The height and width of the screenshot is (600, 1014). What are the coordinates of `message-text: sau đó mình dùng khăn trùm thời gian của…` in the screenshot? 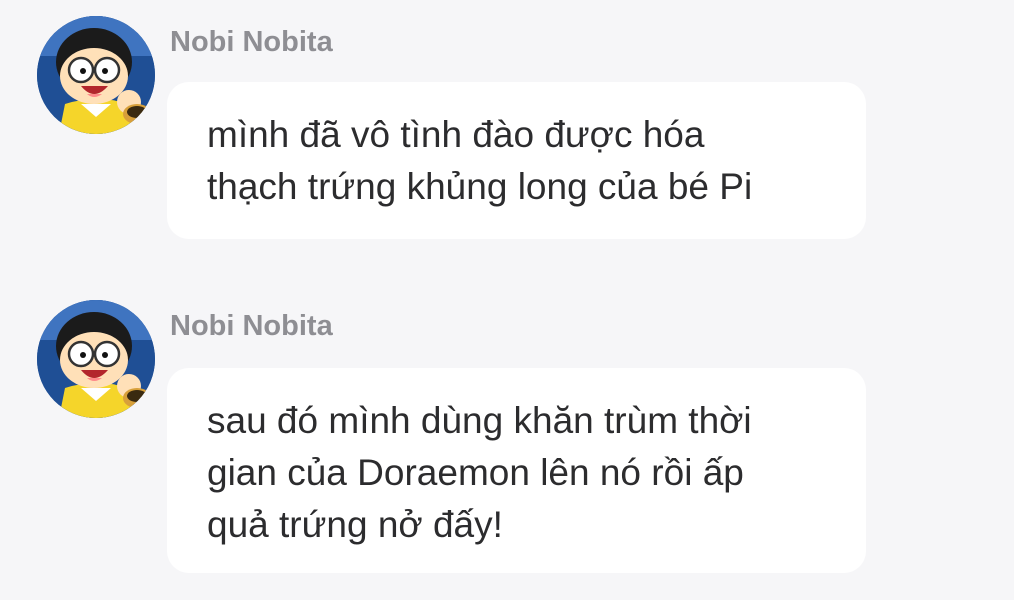 It's located at (479, 472).